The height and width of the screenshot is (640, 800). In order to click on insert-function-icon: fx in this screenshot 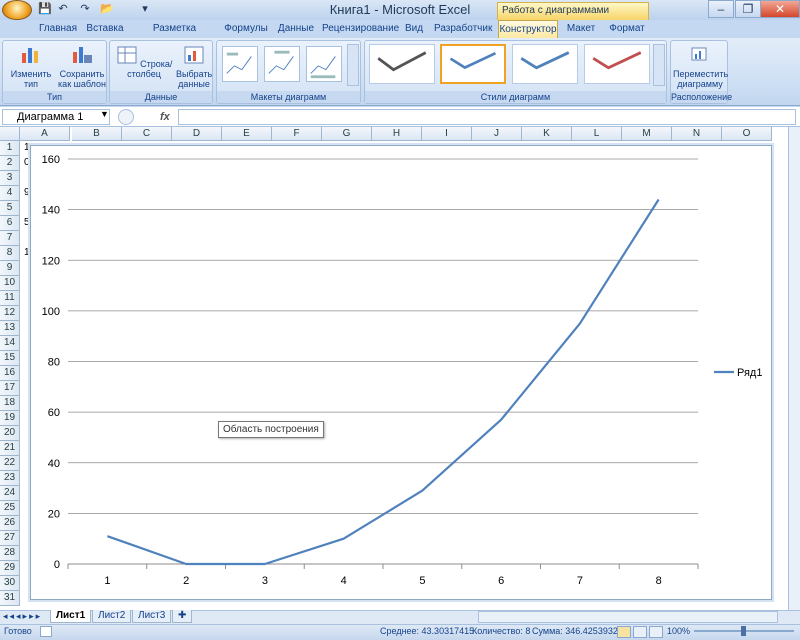, I will do `click(168, 117)`.